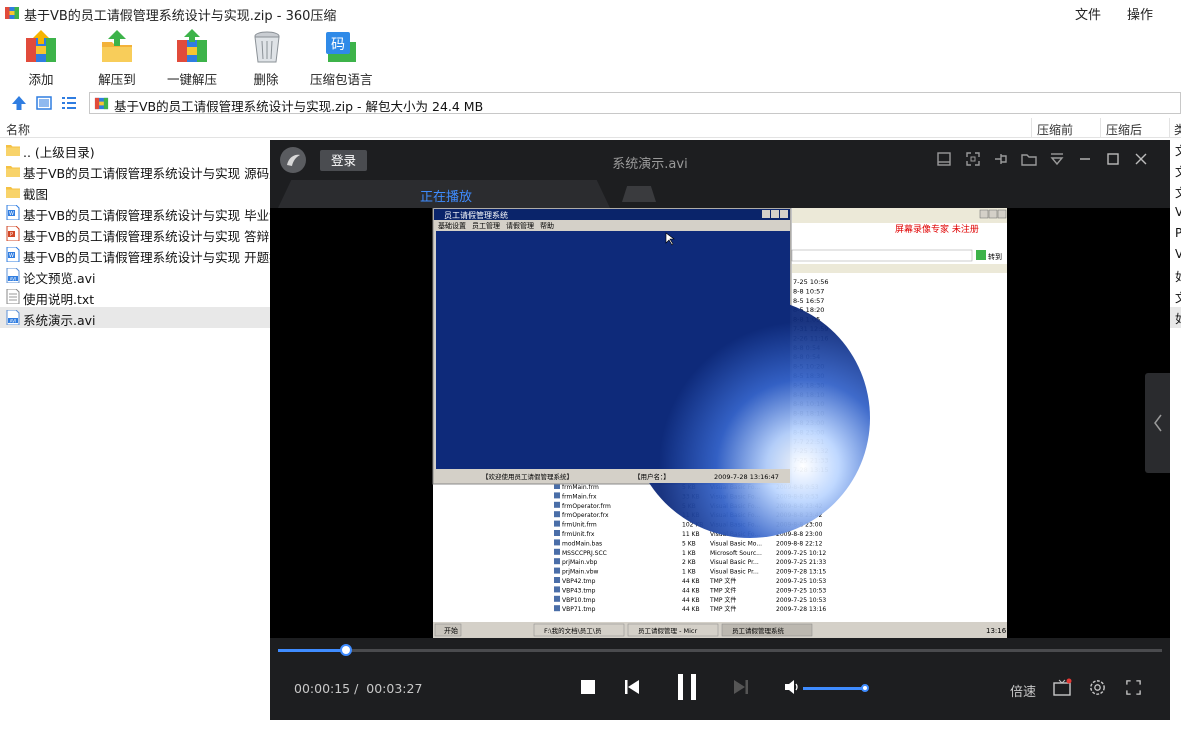  Describe the element at coordinates (152, 215) in the screenshot. I see `file-name: 基于VB的员工请假管理系统设计与实现 毕业论` at that location.